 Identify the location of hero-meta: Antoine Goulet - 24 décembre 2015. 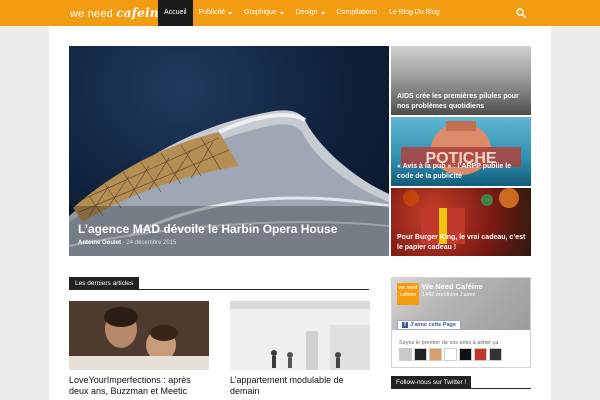
(127, 243).